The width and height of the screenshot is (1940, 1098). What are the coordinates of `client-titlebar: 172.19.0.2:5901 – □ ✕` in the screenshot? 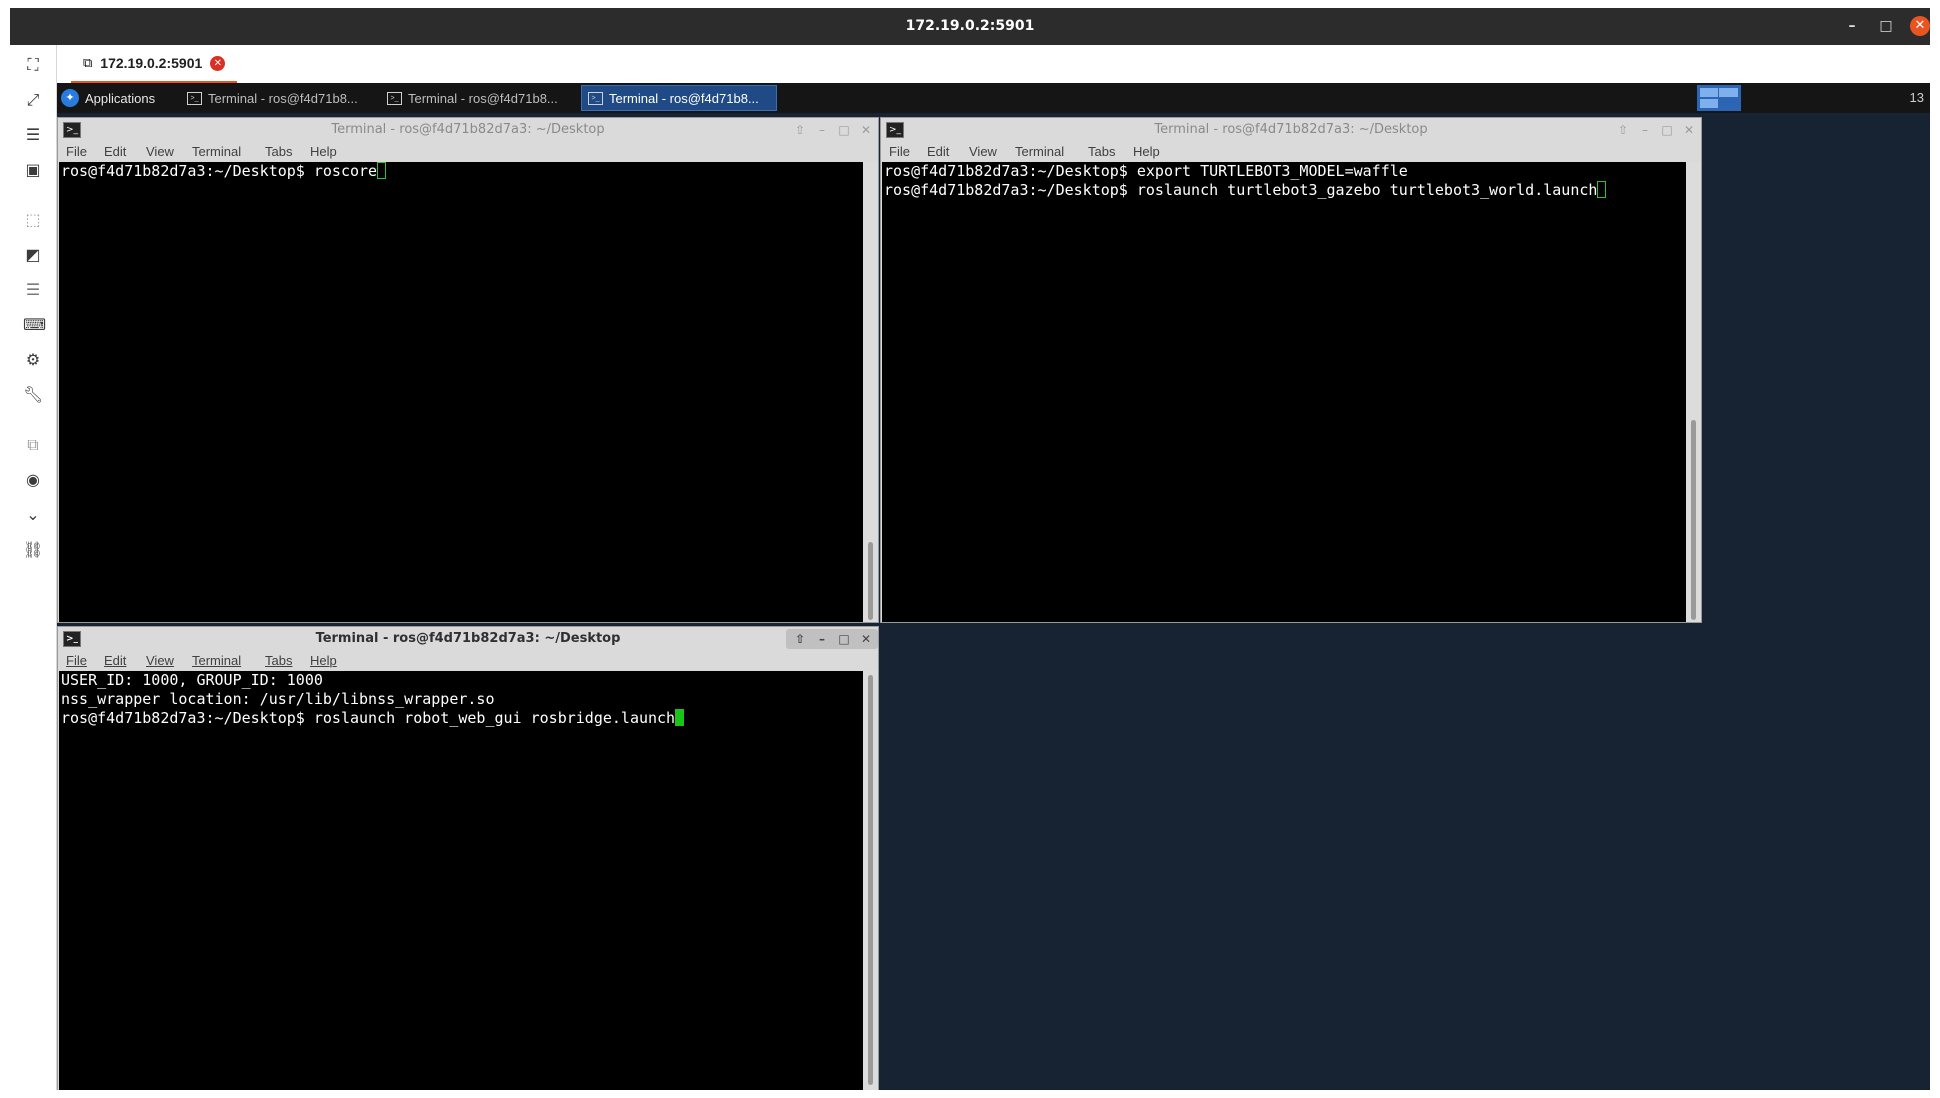 It's located at (970, 26).